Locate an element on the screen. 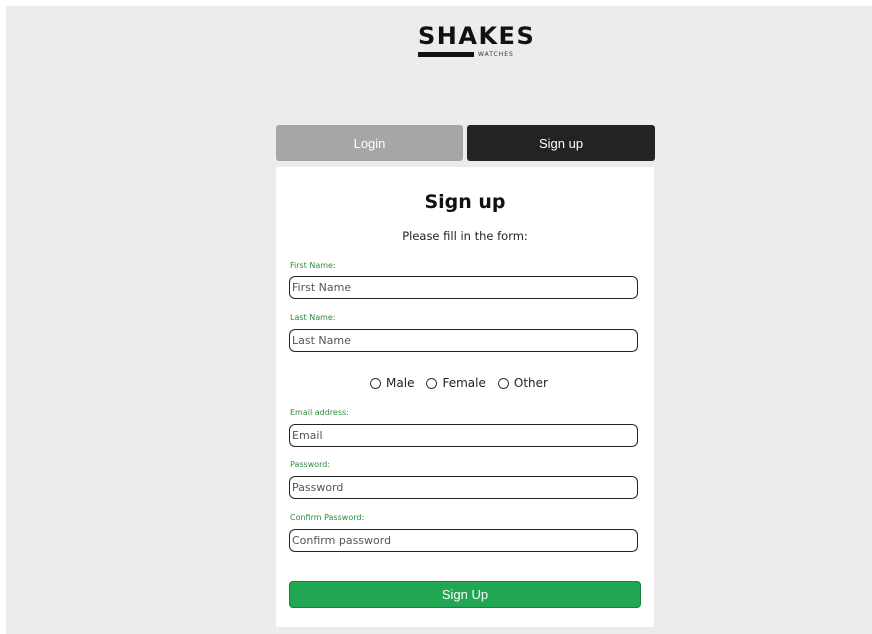  sign-up-submit-button: Sign Up is located at coordinates (465, 594).